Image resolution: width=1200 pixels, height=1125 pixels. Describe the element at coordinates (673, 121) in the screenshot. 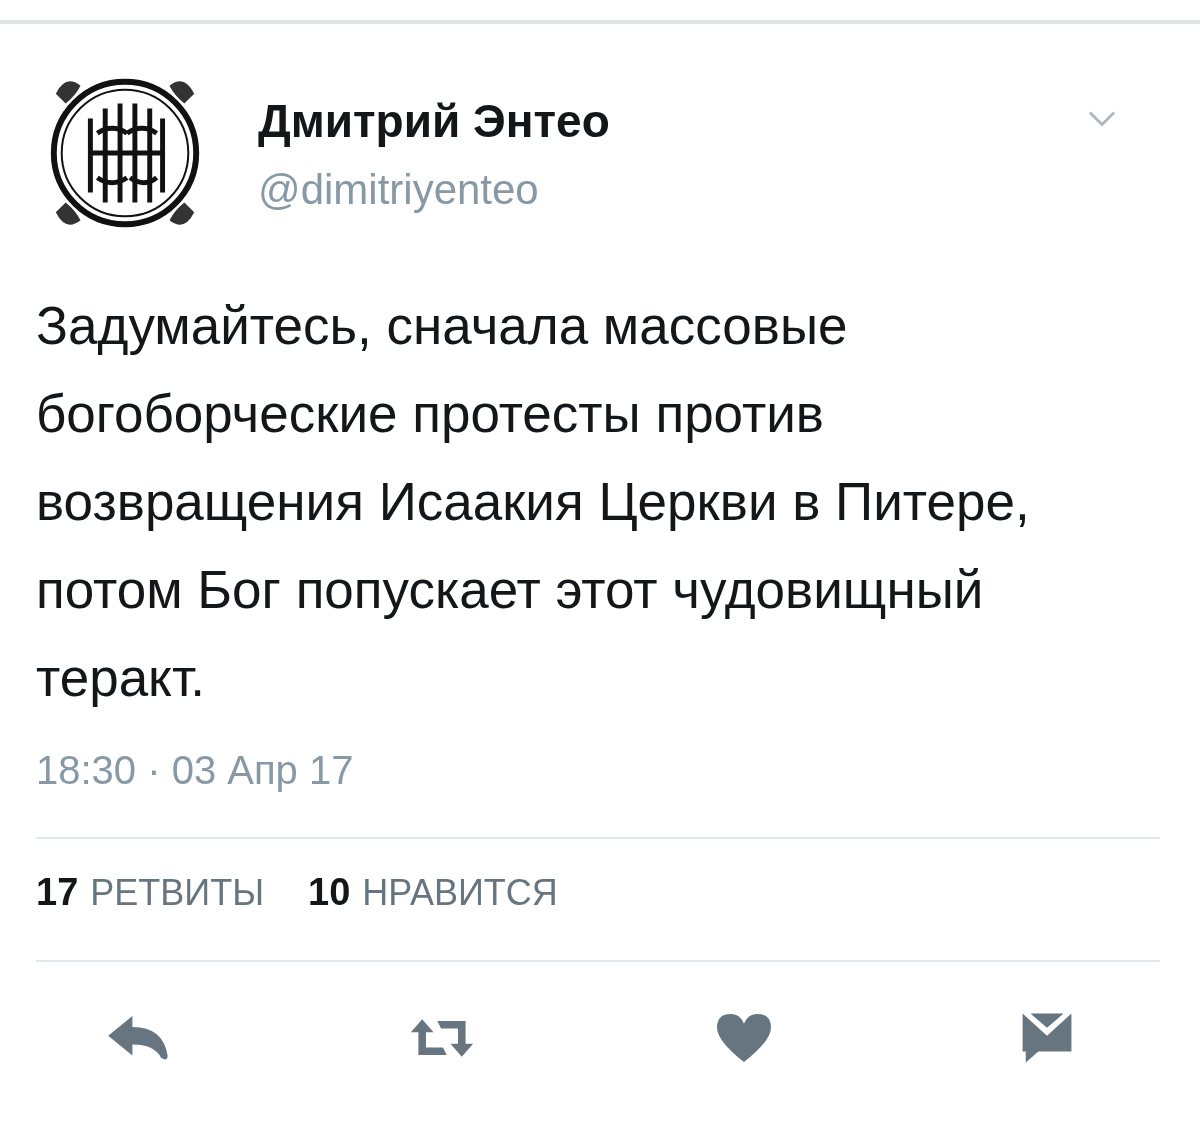

I see `author-name: Дмитрий Энтео` at that location.